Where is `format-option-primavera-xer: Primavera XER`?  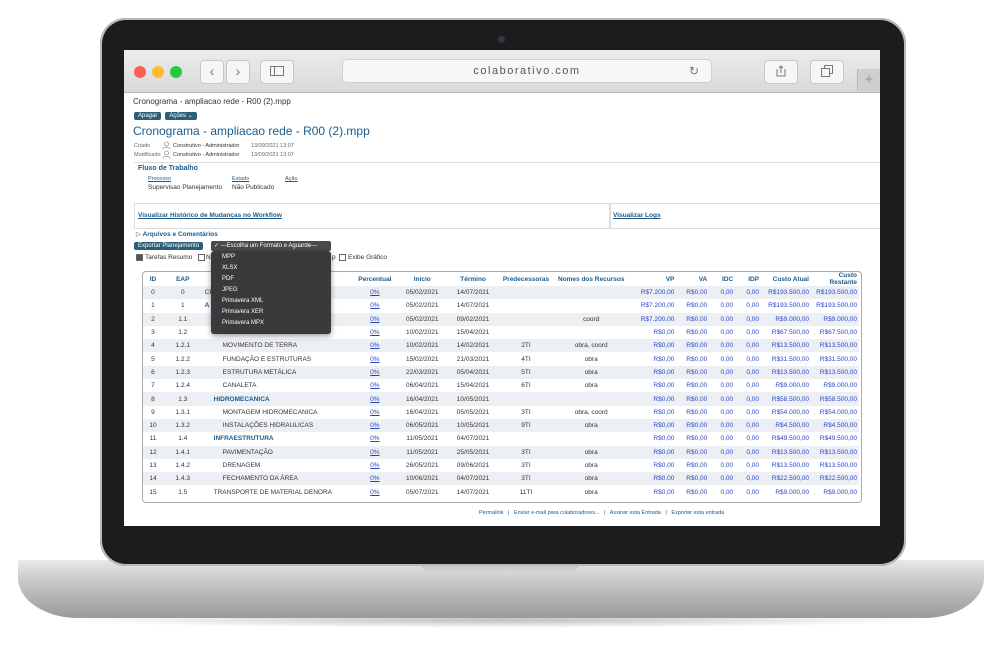
format-option-primavera-xer: Primavera XER is located at coordinates (242, 312).